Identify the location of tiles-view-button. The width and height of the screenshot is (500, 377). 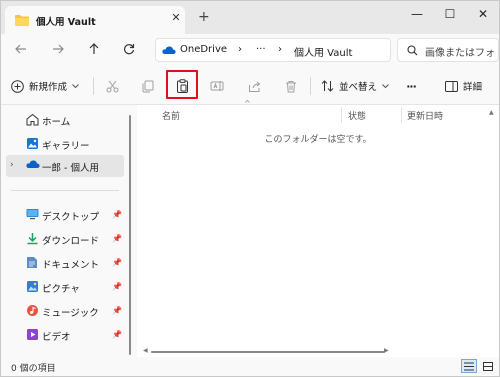
(488, 366).